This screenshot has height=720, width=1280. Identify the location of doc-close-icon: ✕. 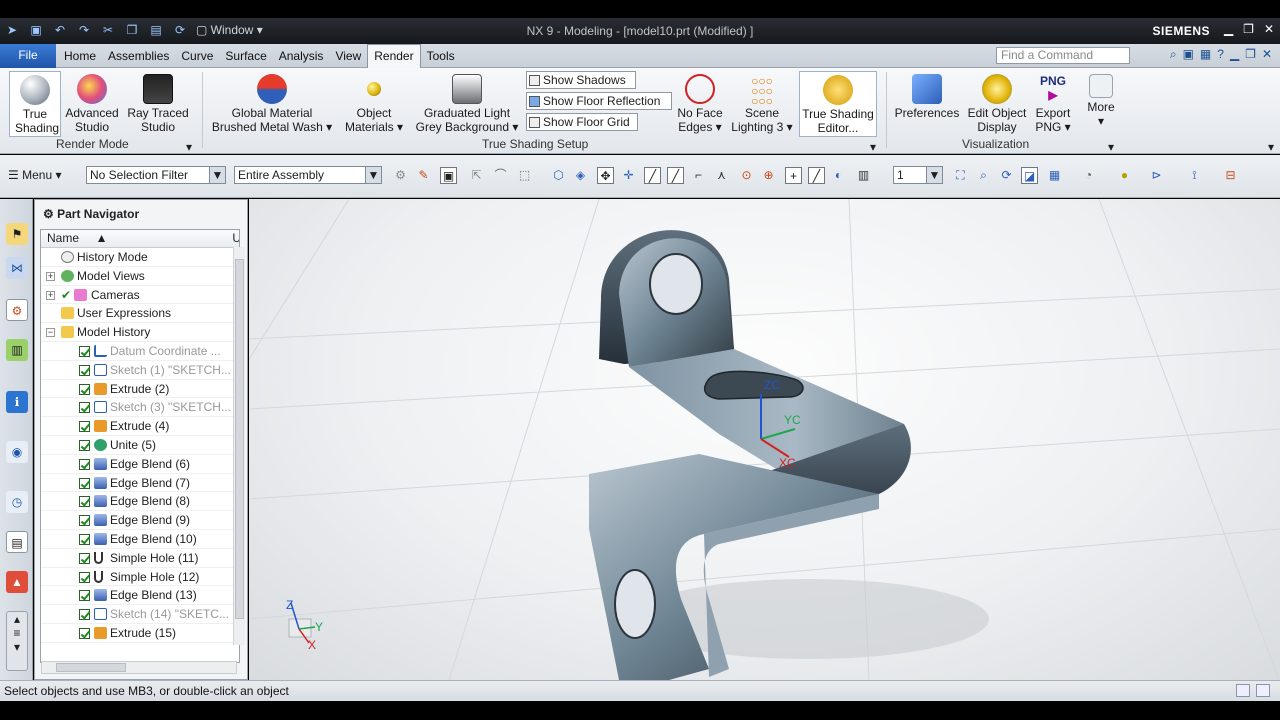
(1267, 54).